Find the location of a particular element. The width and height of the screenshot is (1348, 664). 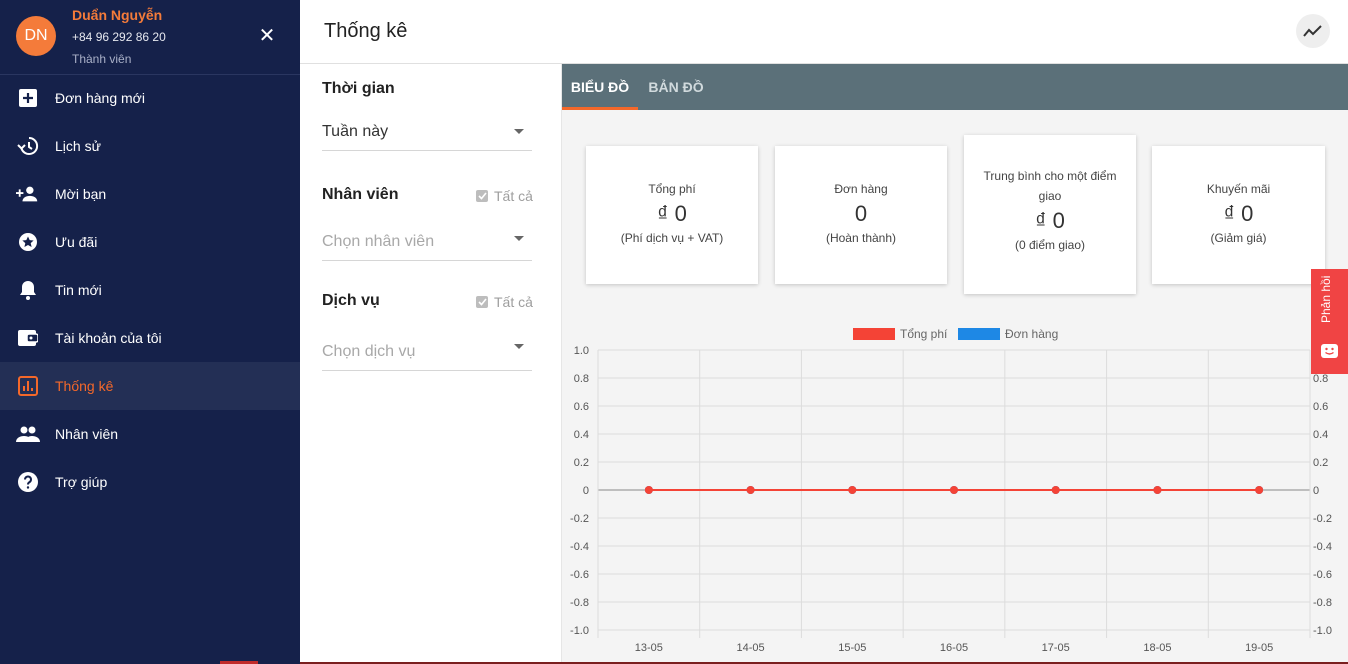

y-tick-label: -0.8 is located at coordinates (579, 603).